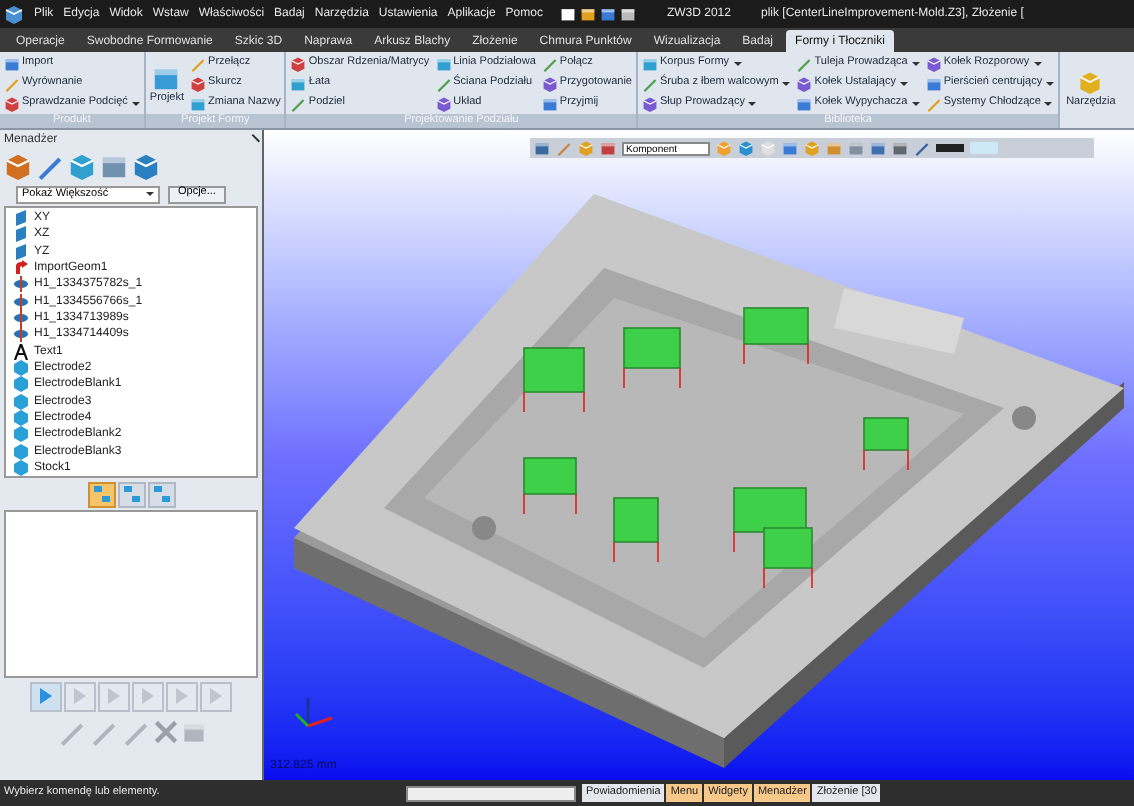 The width and height of the screenshot is (1134, 806). What do you see at coordinates (14, 14) in the screenshot?
I see `app-logo-icon` at bounding box center [14, 14].